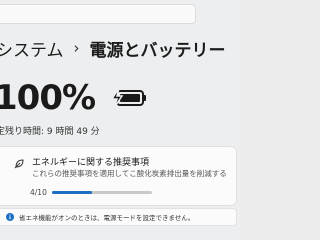  Describe the element at coordinates (107, 218) in the screenshot. I see `notice-text: 省エネ機能がオンのときは、電源モードを設定できません。` at that location.